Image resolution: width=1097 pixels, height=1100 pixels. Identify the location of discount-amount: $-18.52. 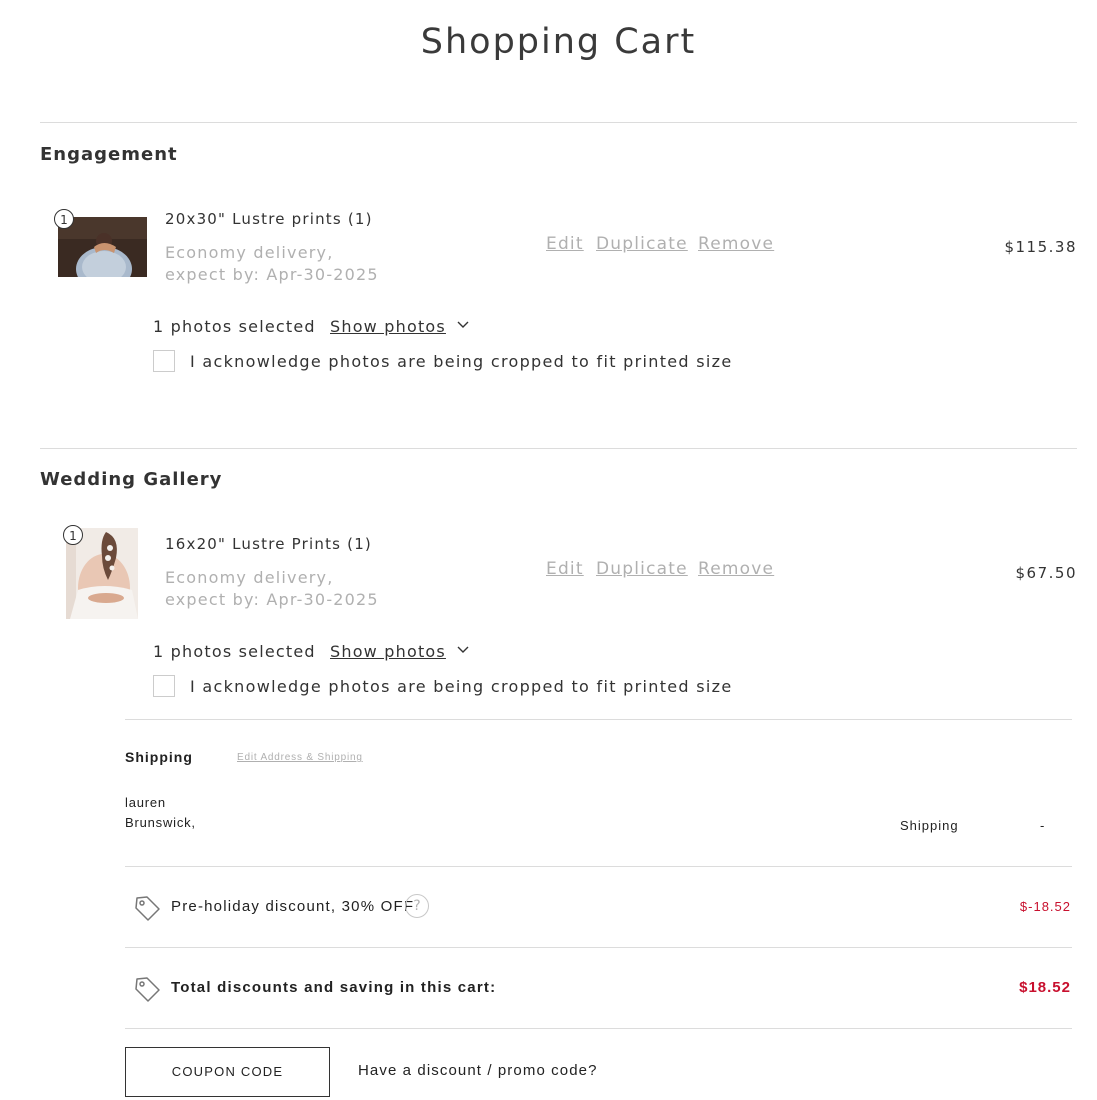
(1045, 906).